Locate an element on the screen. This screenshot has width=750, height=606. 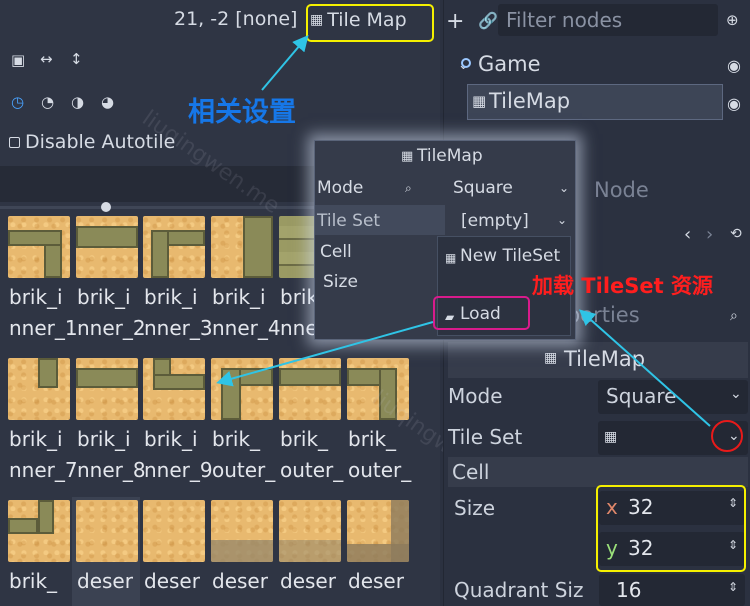
arrow-to-load is located at coordinates (645, 368).